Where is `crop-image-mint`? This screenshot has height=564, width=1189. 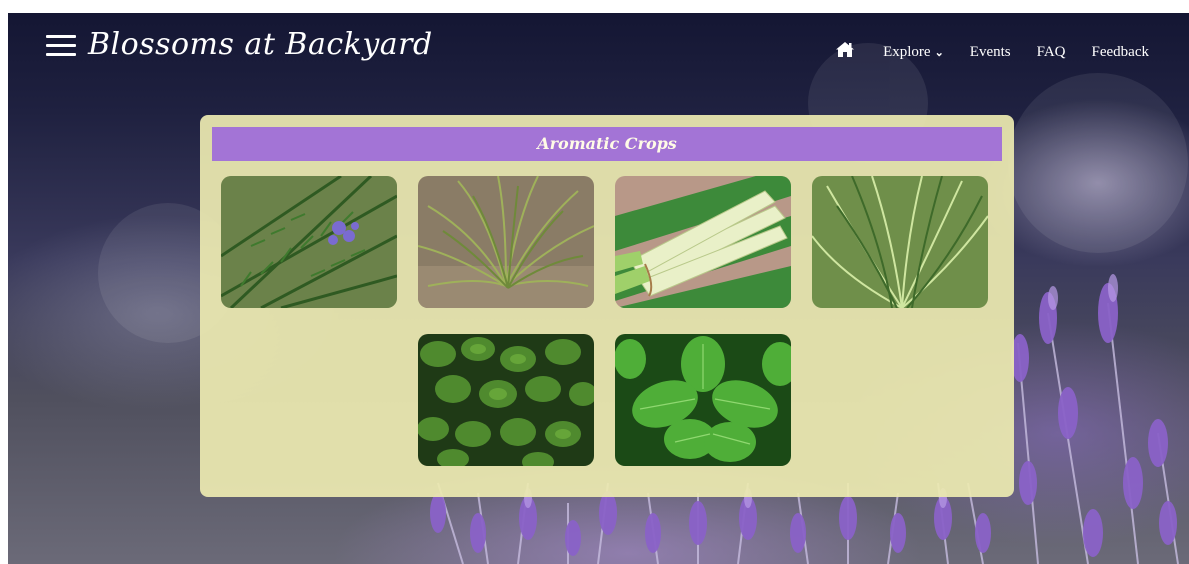 crop-image-mint is located at coordinates (703, 400).